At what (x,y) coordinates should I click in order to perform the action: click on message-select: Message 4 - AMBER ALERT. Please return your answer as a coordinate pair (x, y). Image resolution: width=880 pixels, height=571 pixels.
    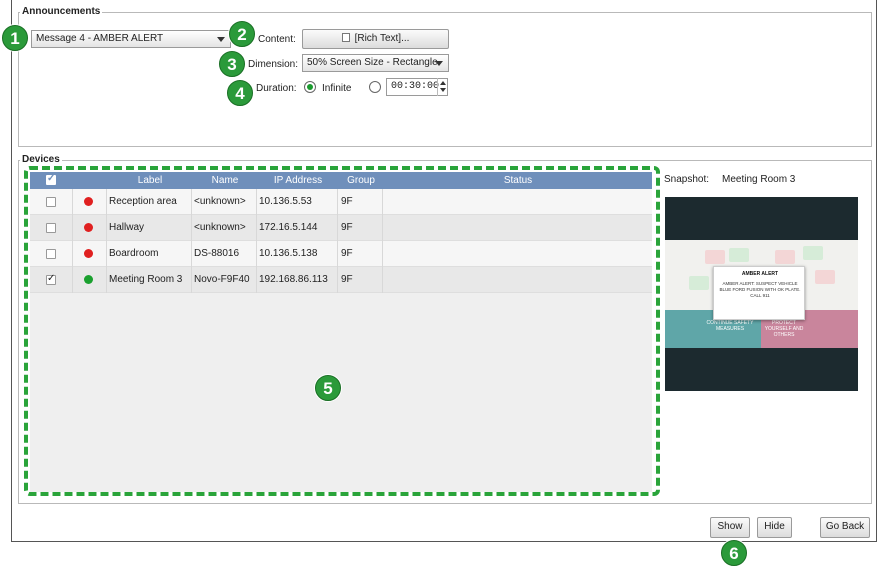
    Looking at the image, I should click on (131, 39).